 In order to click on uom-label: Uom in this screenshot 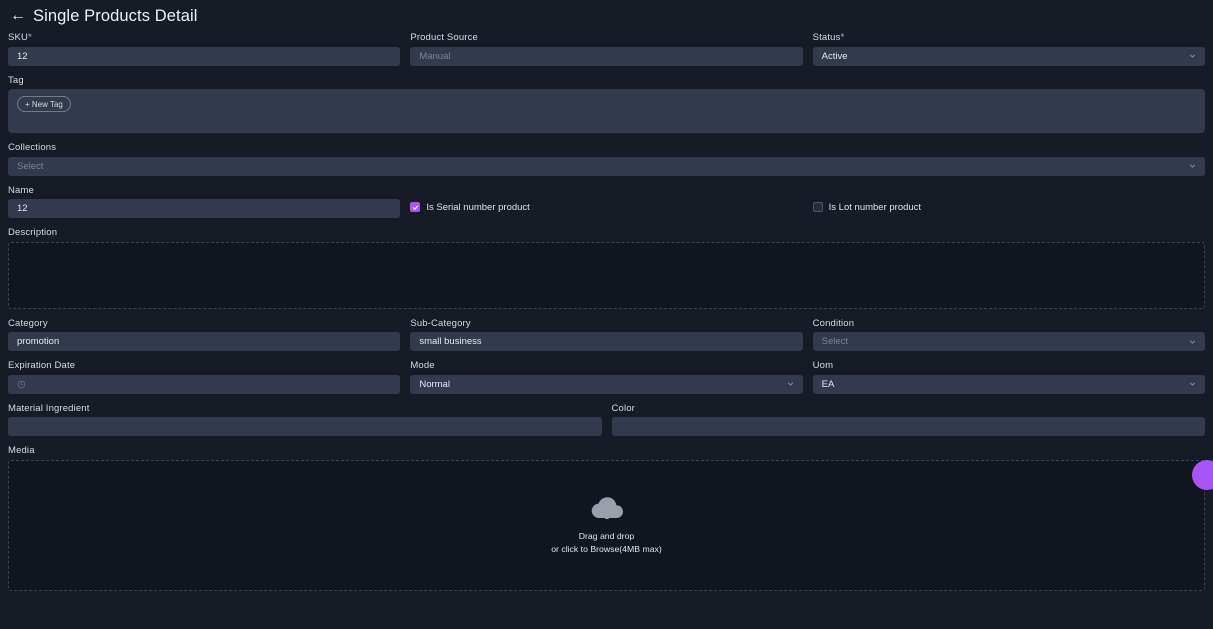, I will do `click(823, 365)`.